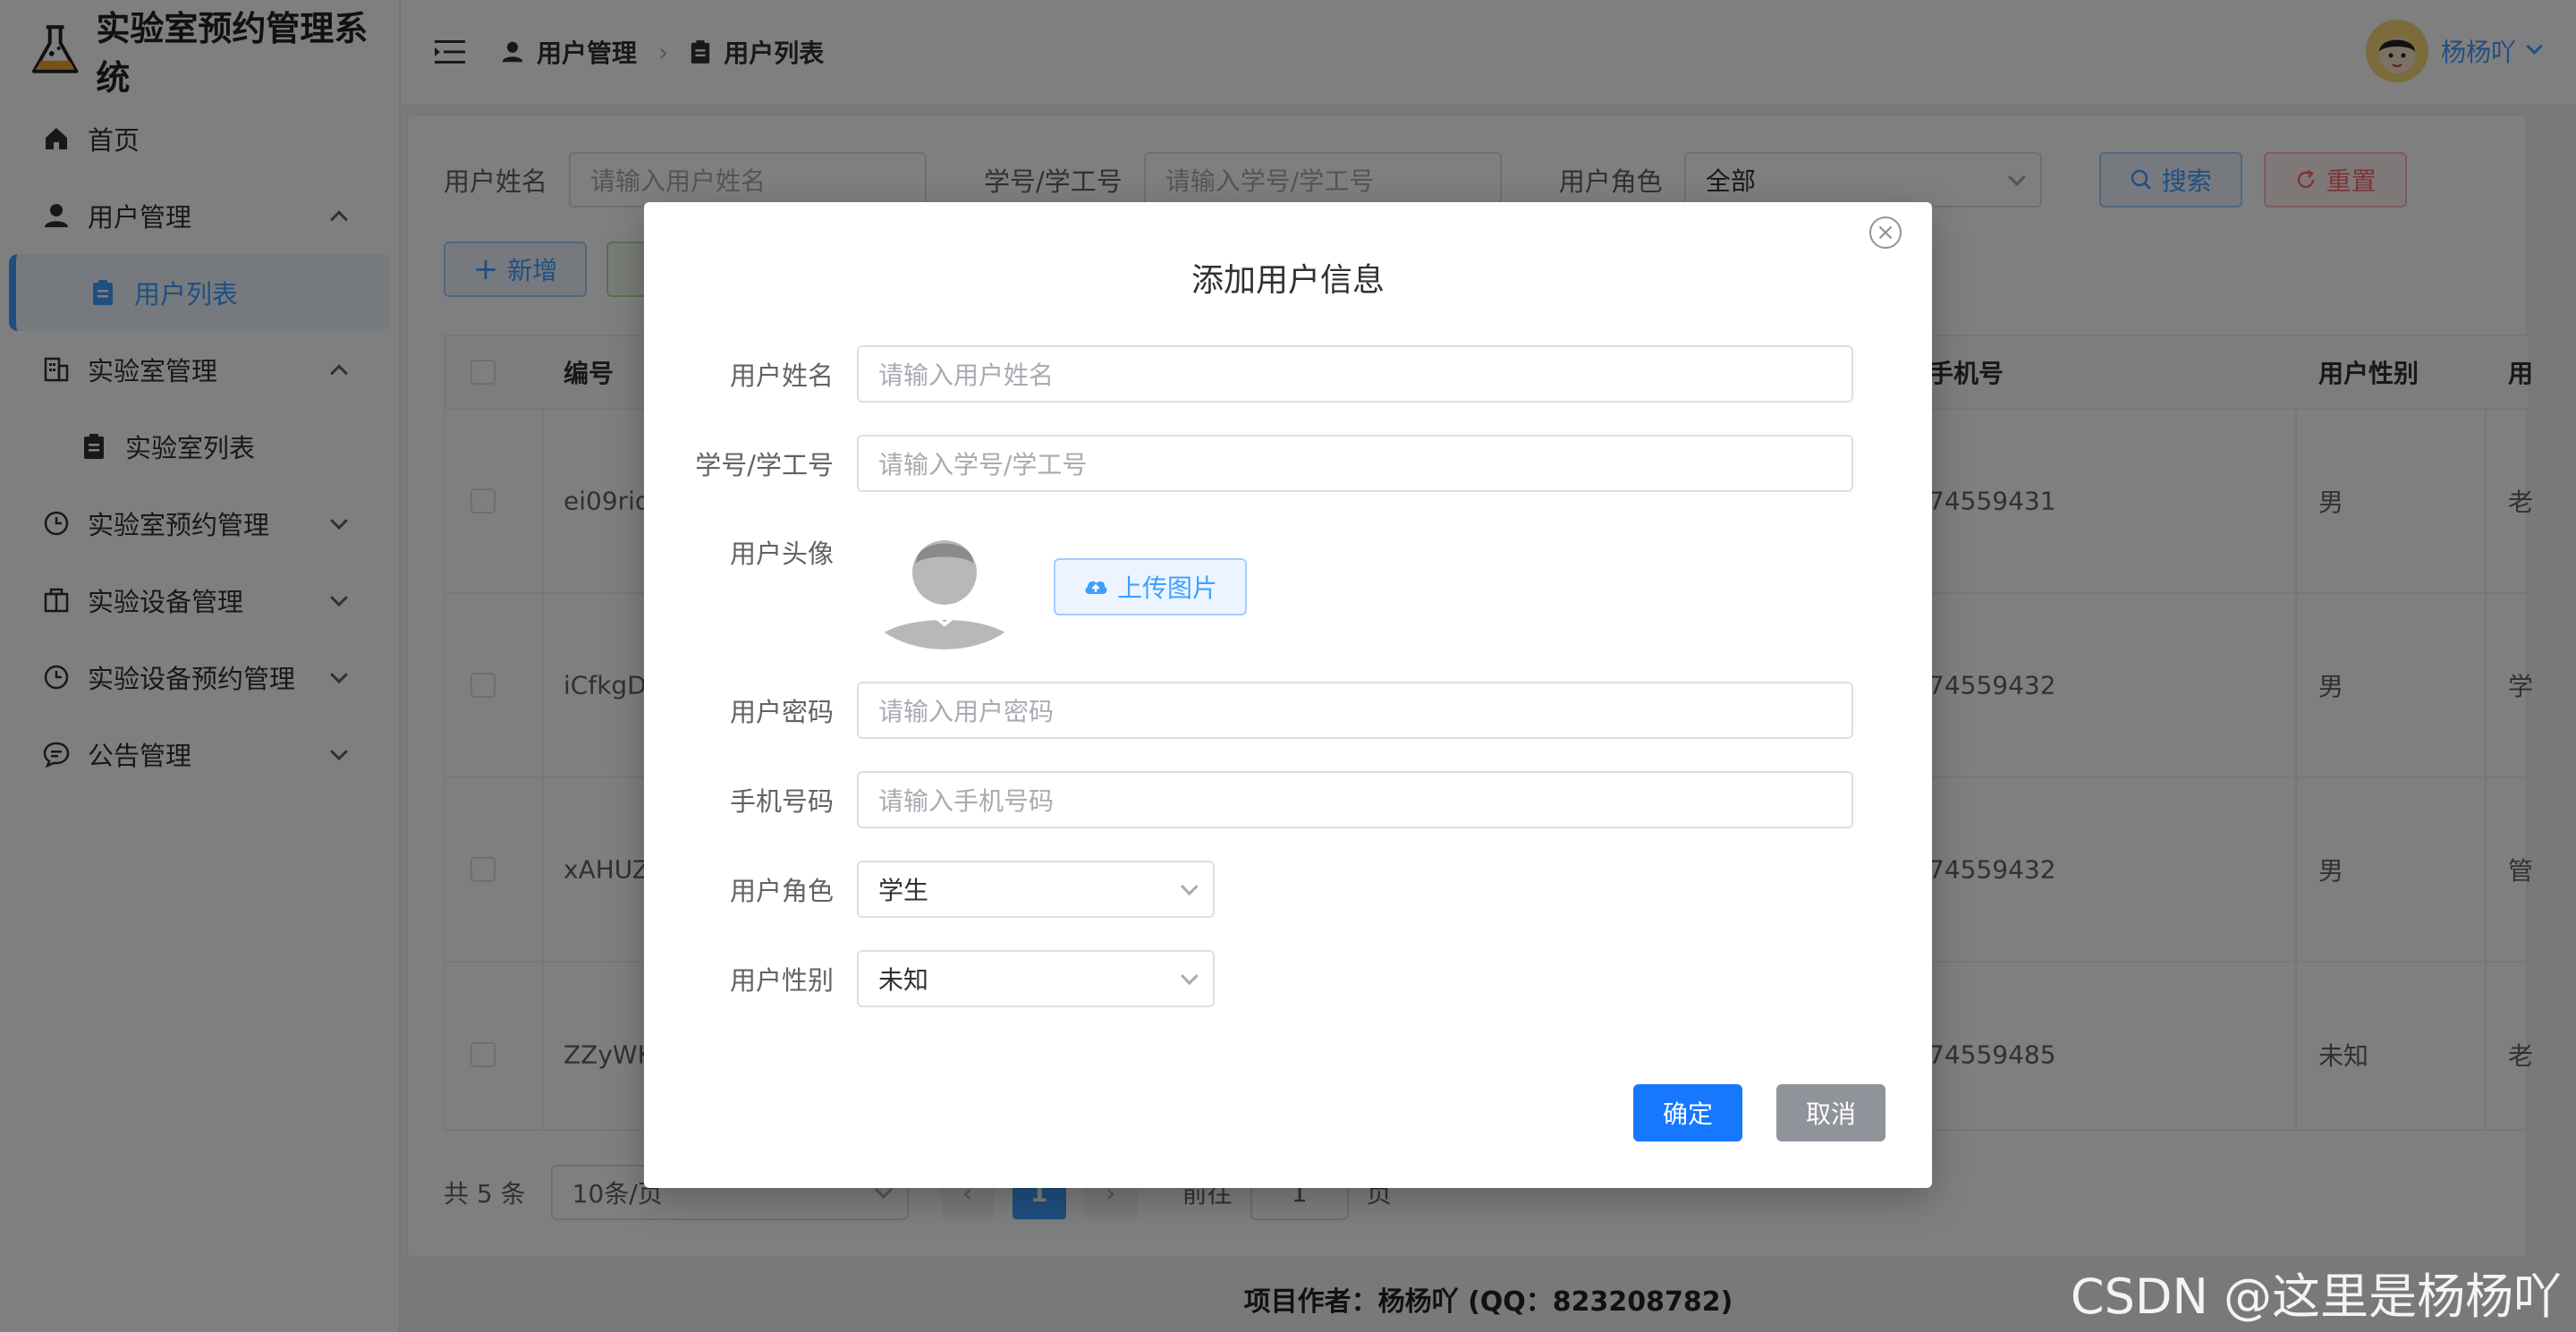  I want to click on select-value: 学生, so click(903, 890).